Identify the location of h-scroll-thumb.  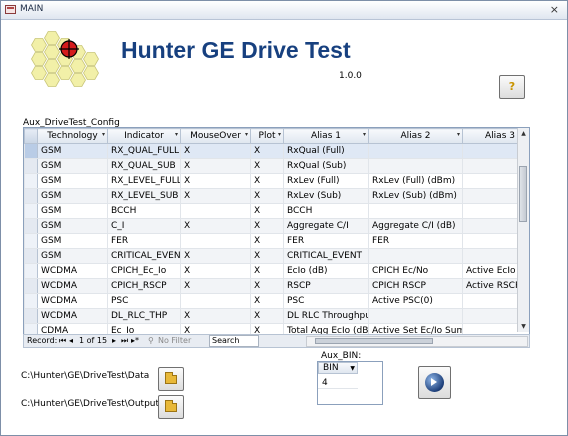
(374, 341).